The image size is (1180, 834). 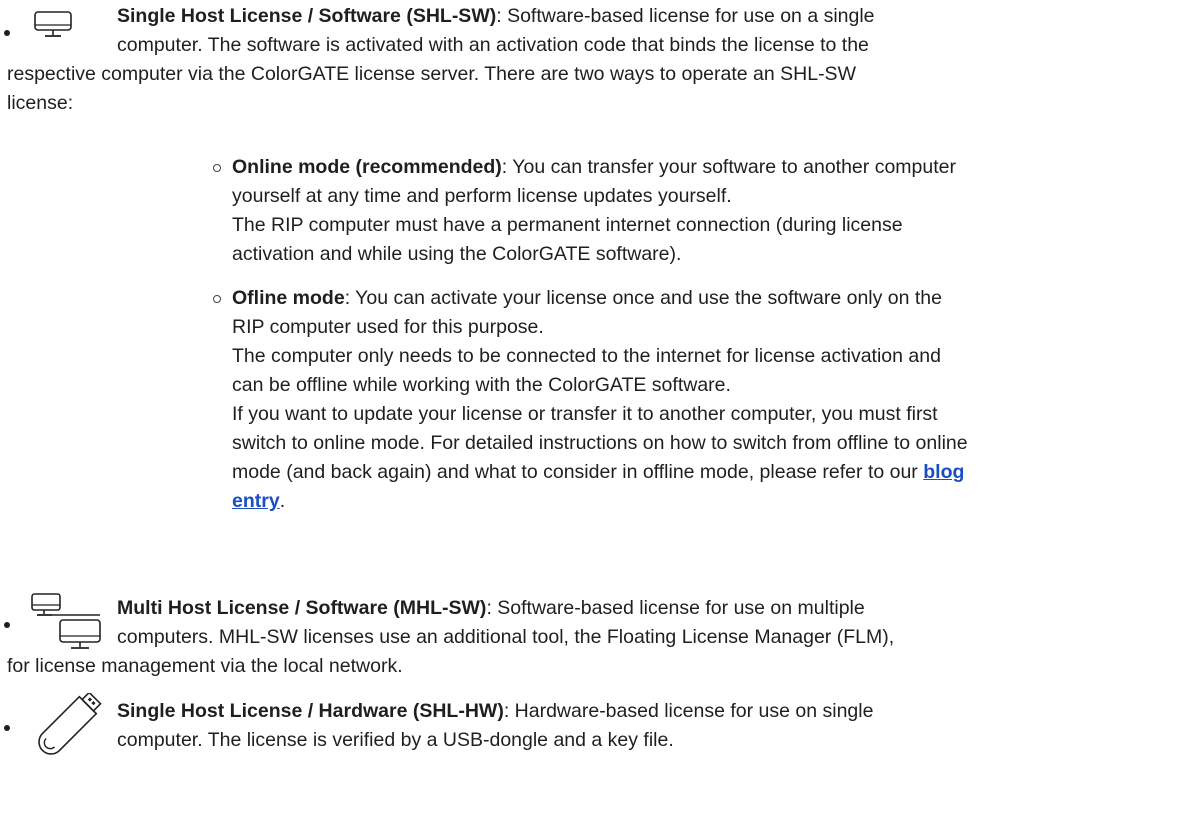 I want to click on blog-entry-link: blog, so click(x=943, y=472).